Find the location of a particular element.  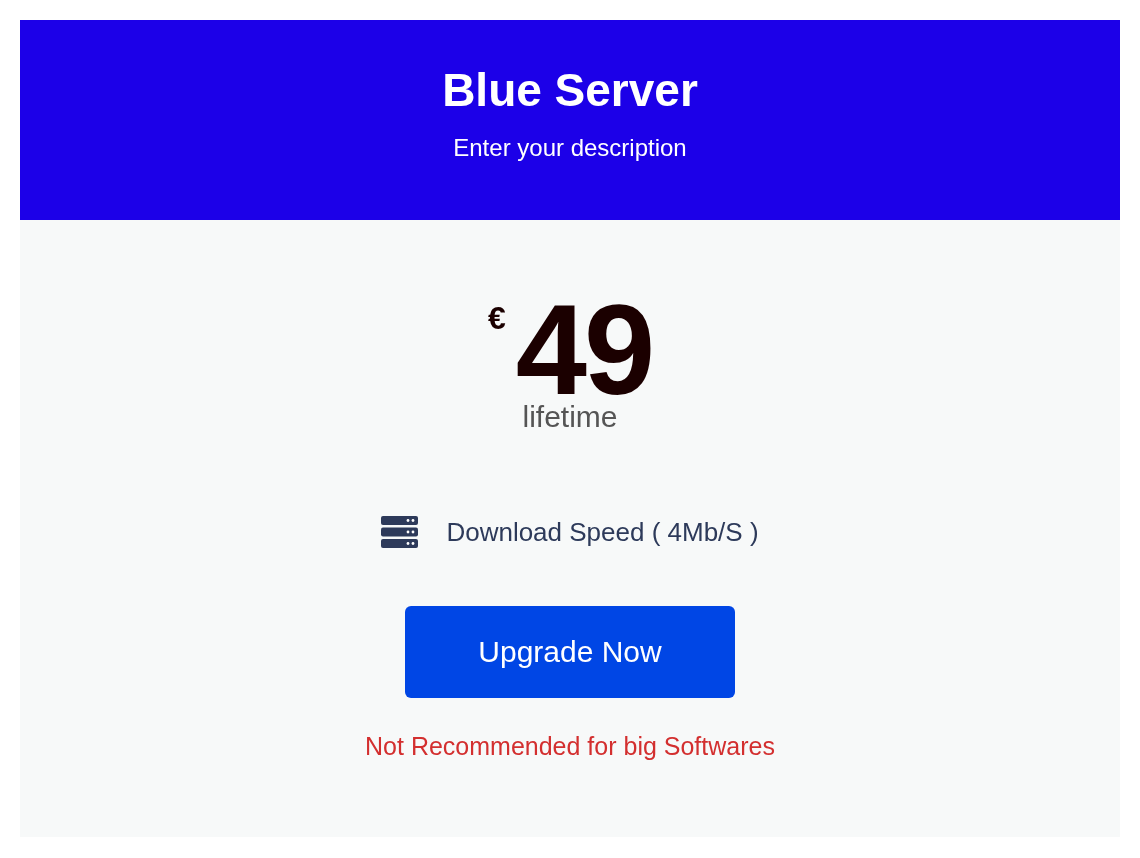

plan-description: Enter your description is located at coordinates (570, 148).